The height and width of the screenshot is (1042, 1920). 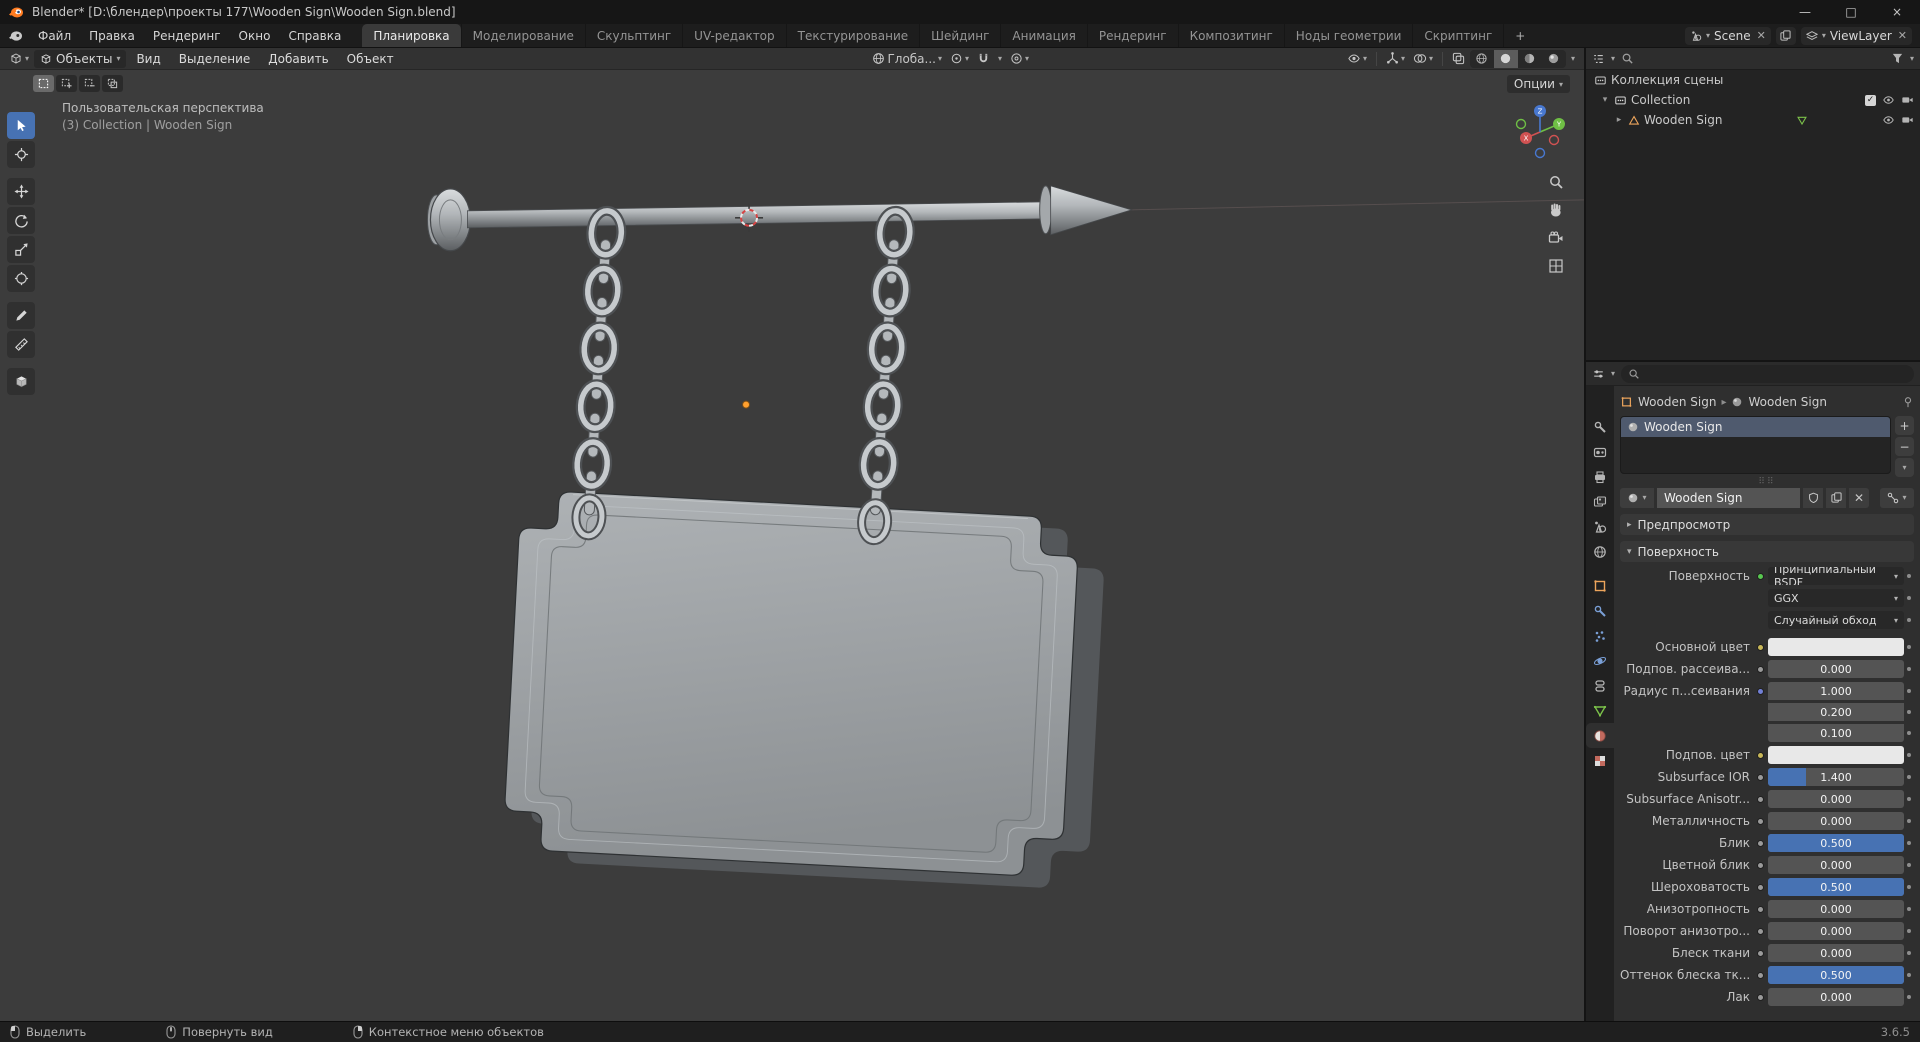 I want to click on tab-constraints, so click(x=1600, y=685).